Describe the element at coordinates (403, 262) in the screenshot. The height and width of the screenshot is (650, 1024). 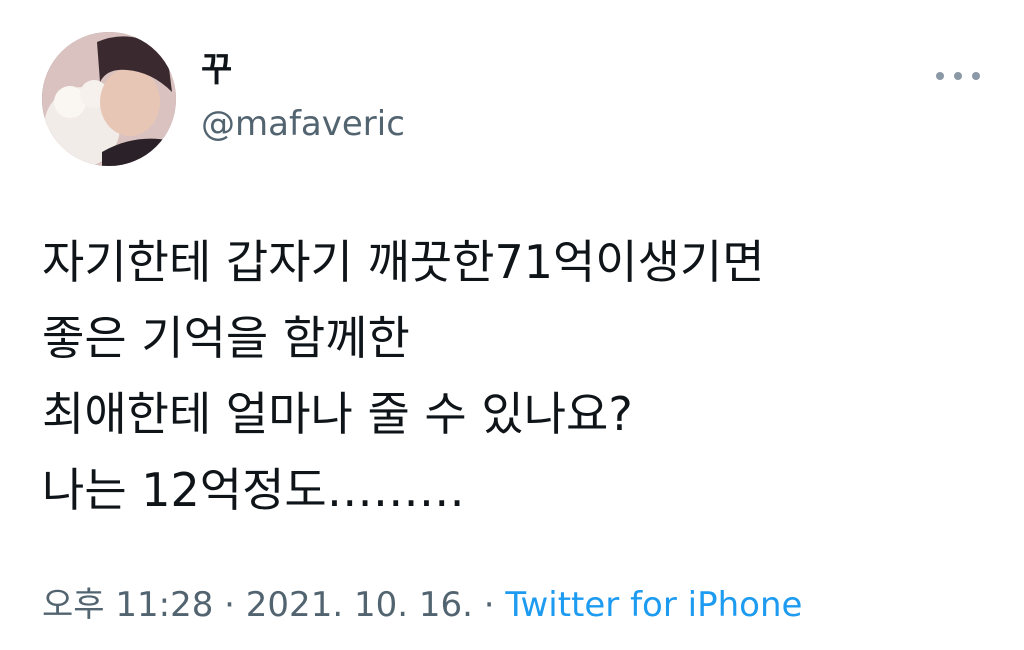
I see `tweet-text-line: 자기한테 갑자기 깨끗한71억이생기면` at that location.